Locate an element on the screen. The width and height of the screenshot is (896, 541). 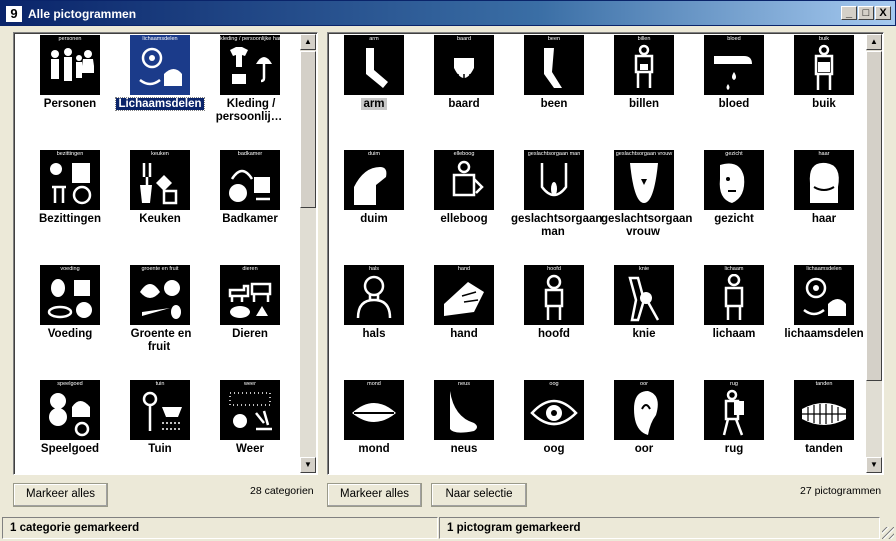
minimize-button: _ is located at coordinates (849, 13).